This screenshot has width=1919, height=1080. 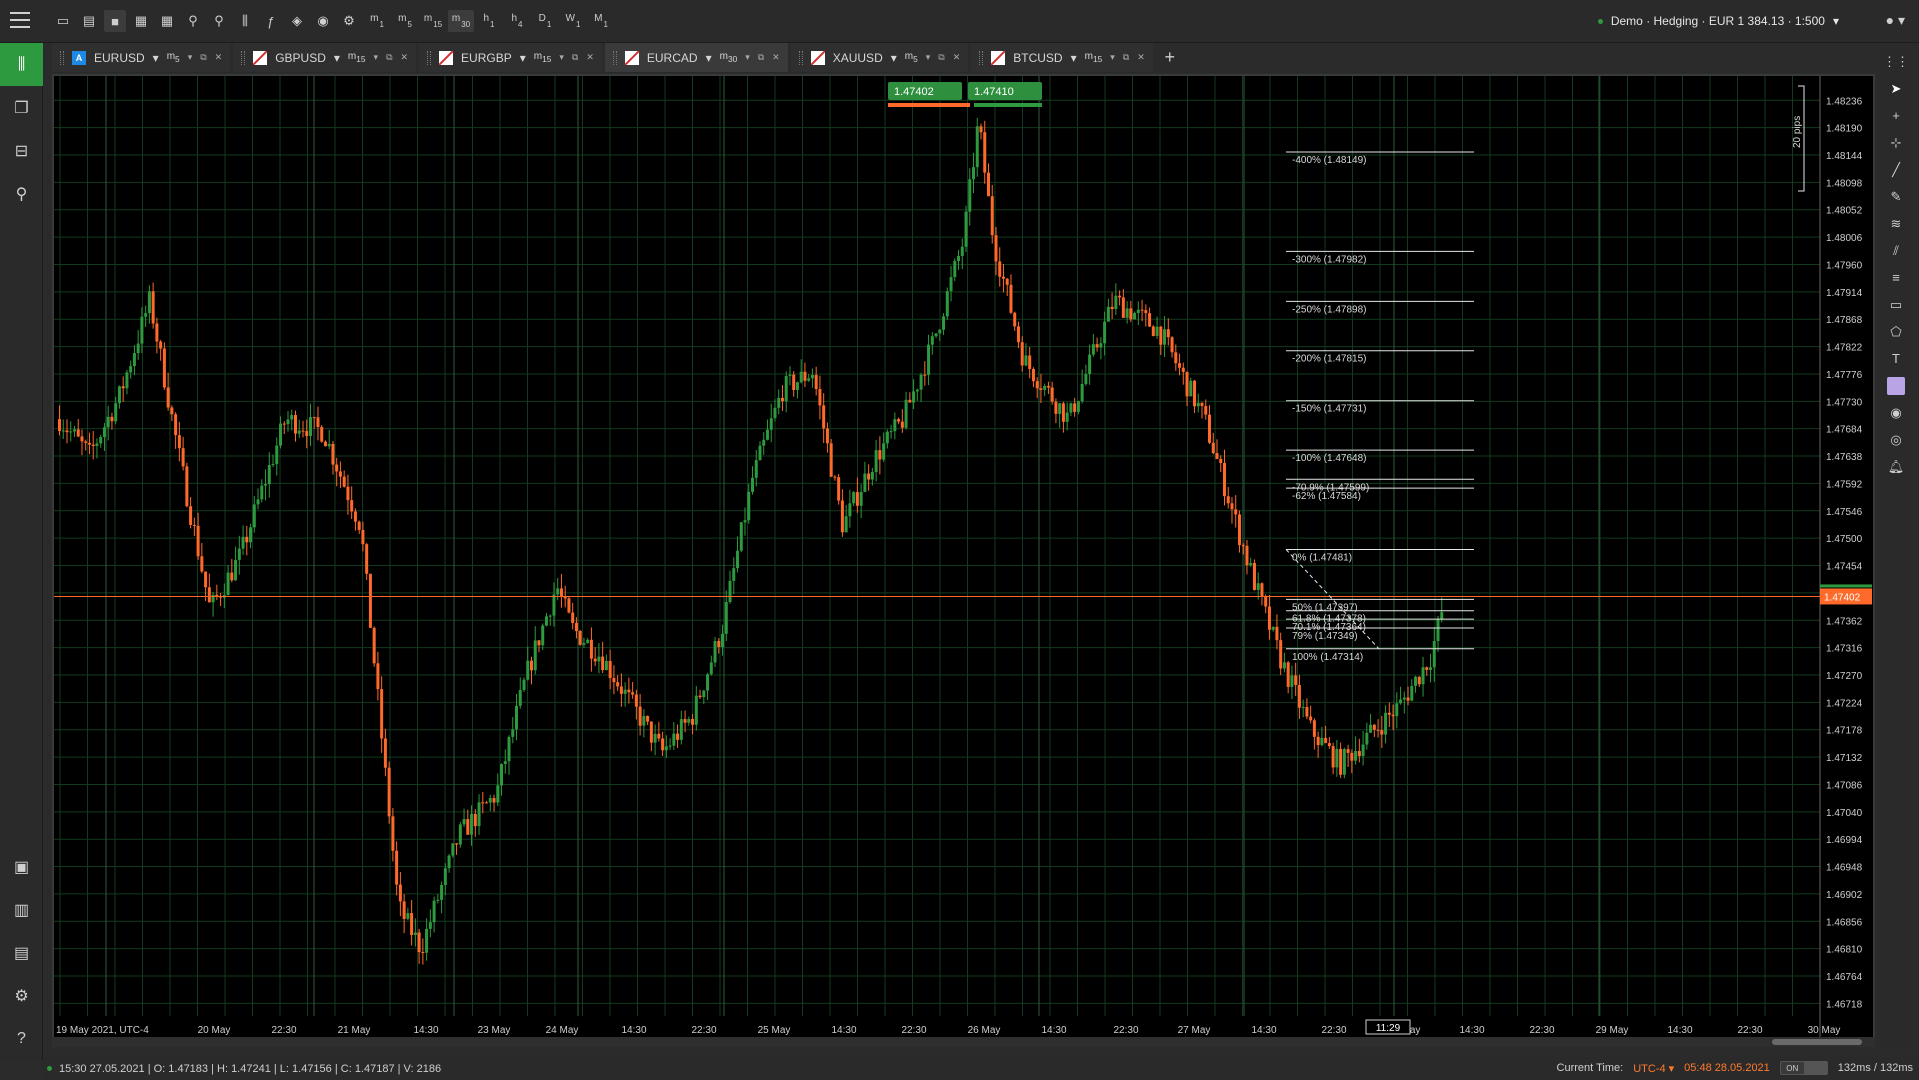 What do you see at coordinates (21, 193) in the screenshot?
I see `analyze-icon: ⚲` at bounding box center [21, 193].